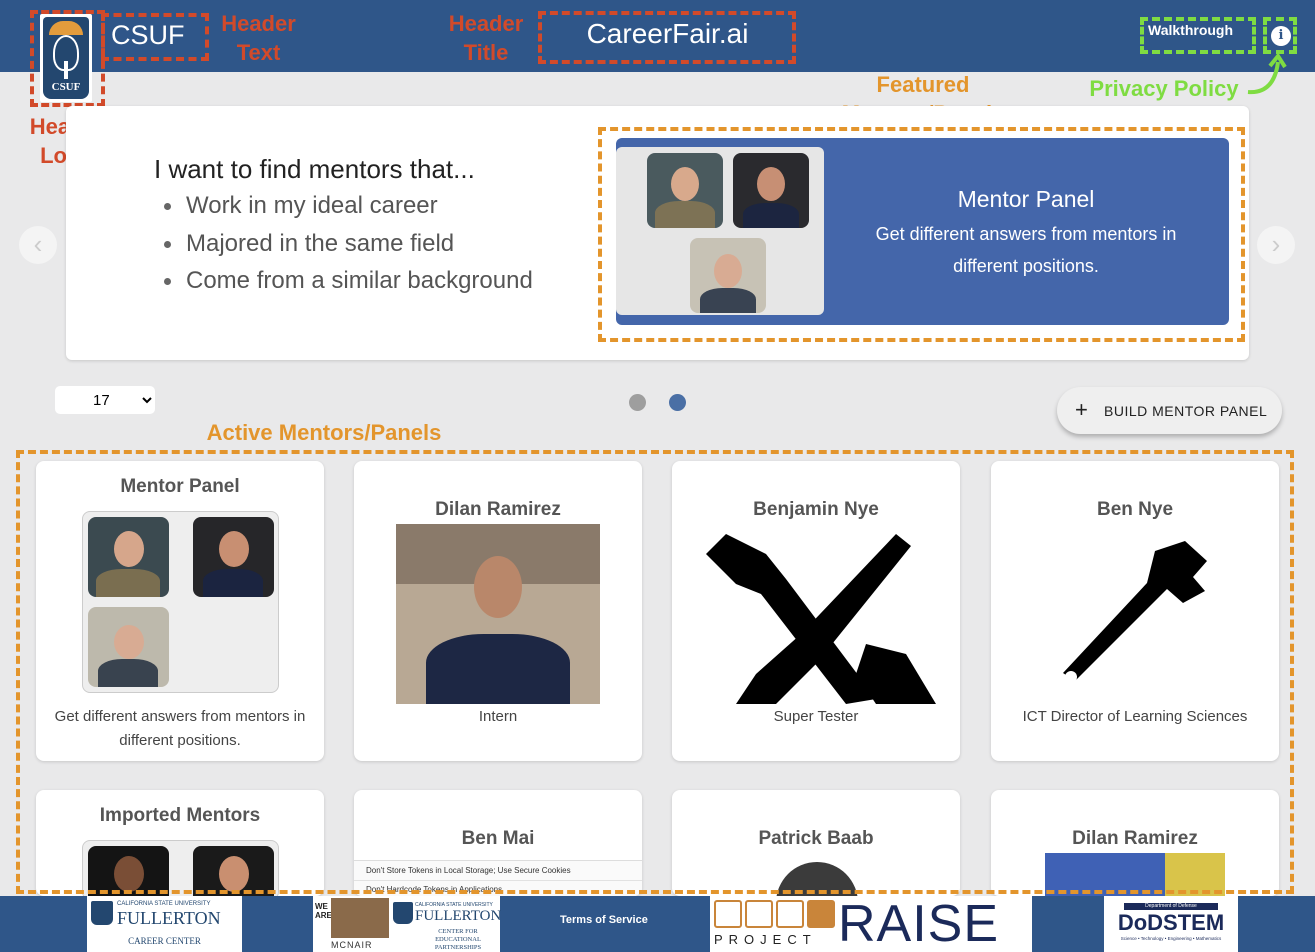 This screenshot has width=1315, height=952. I want to click on annotation-header-title: Header Title, so click(486, 38).